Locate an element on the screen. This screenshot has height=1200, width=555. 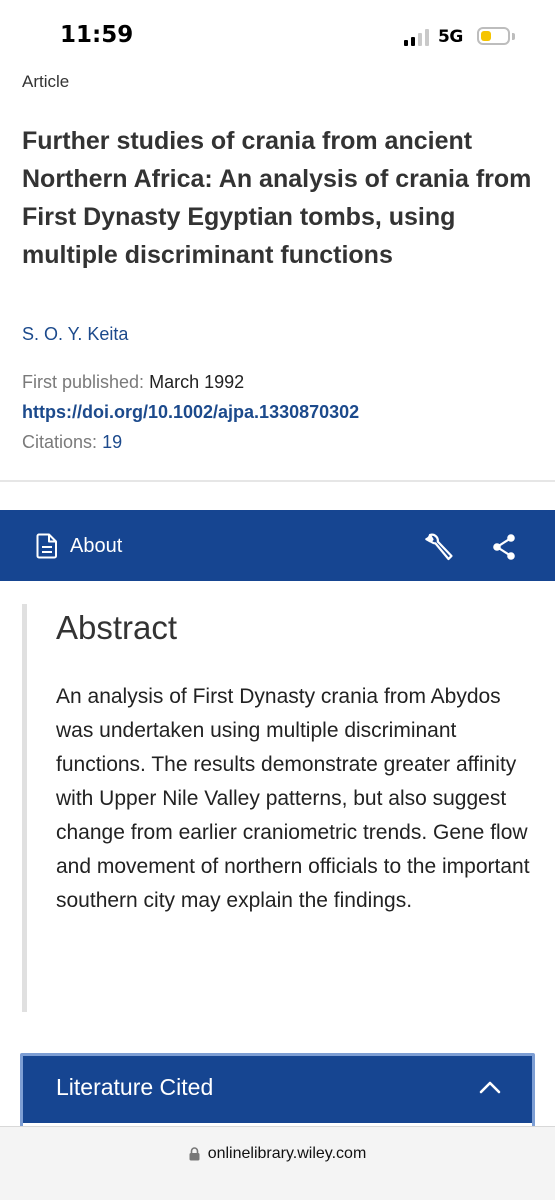
article-toolbar: About is located at coordinates (277, 545).